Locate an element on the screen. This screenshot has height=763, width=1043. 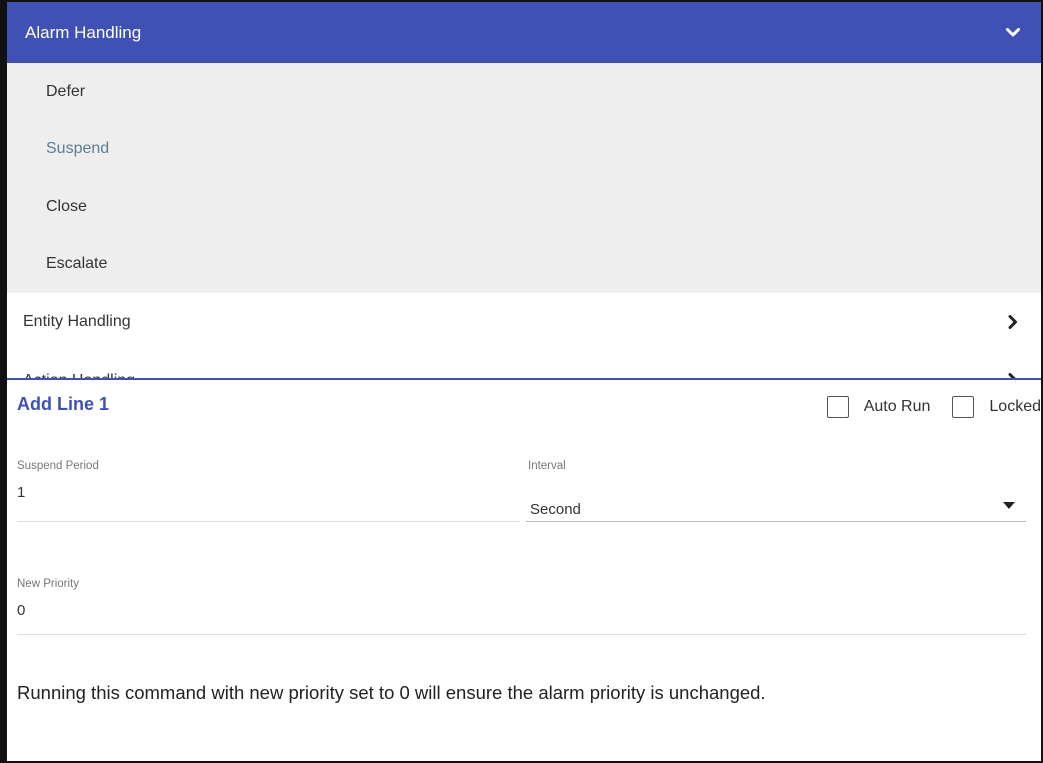
menu-item-close: Close is located at coordinates (524, 207).